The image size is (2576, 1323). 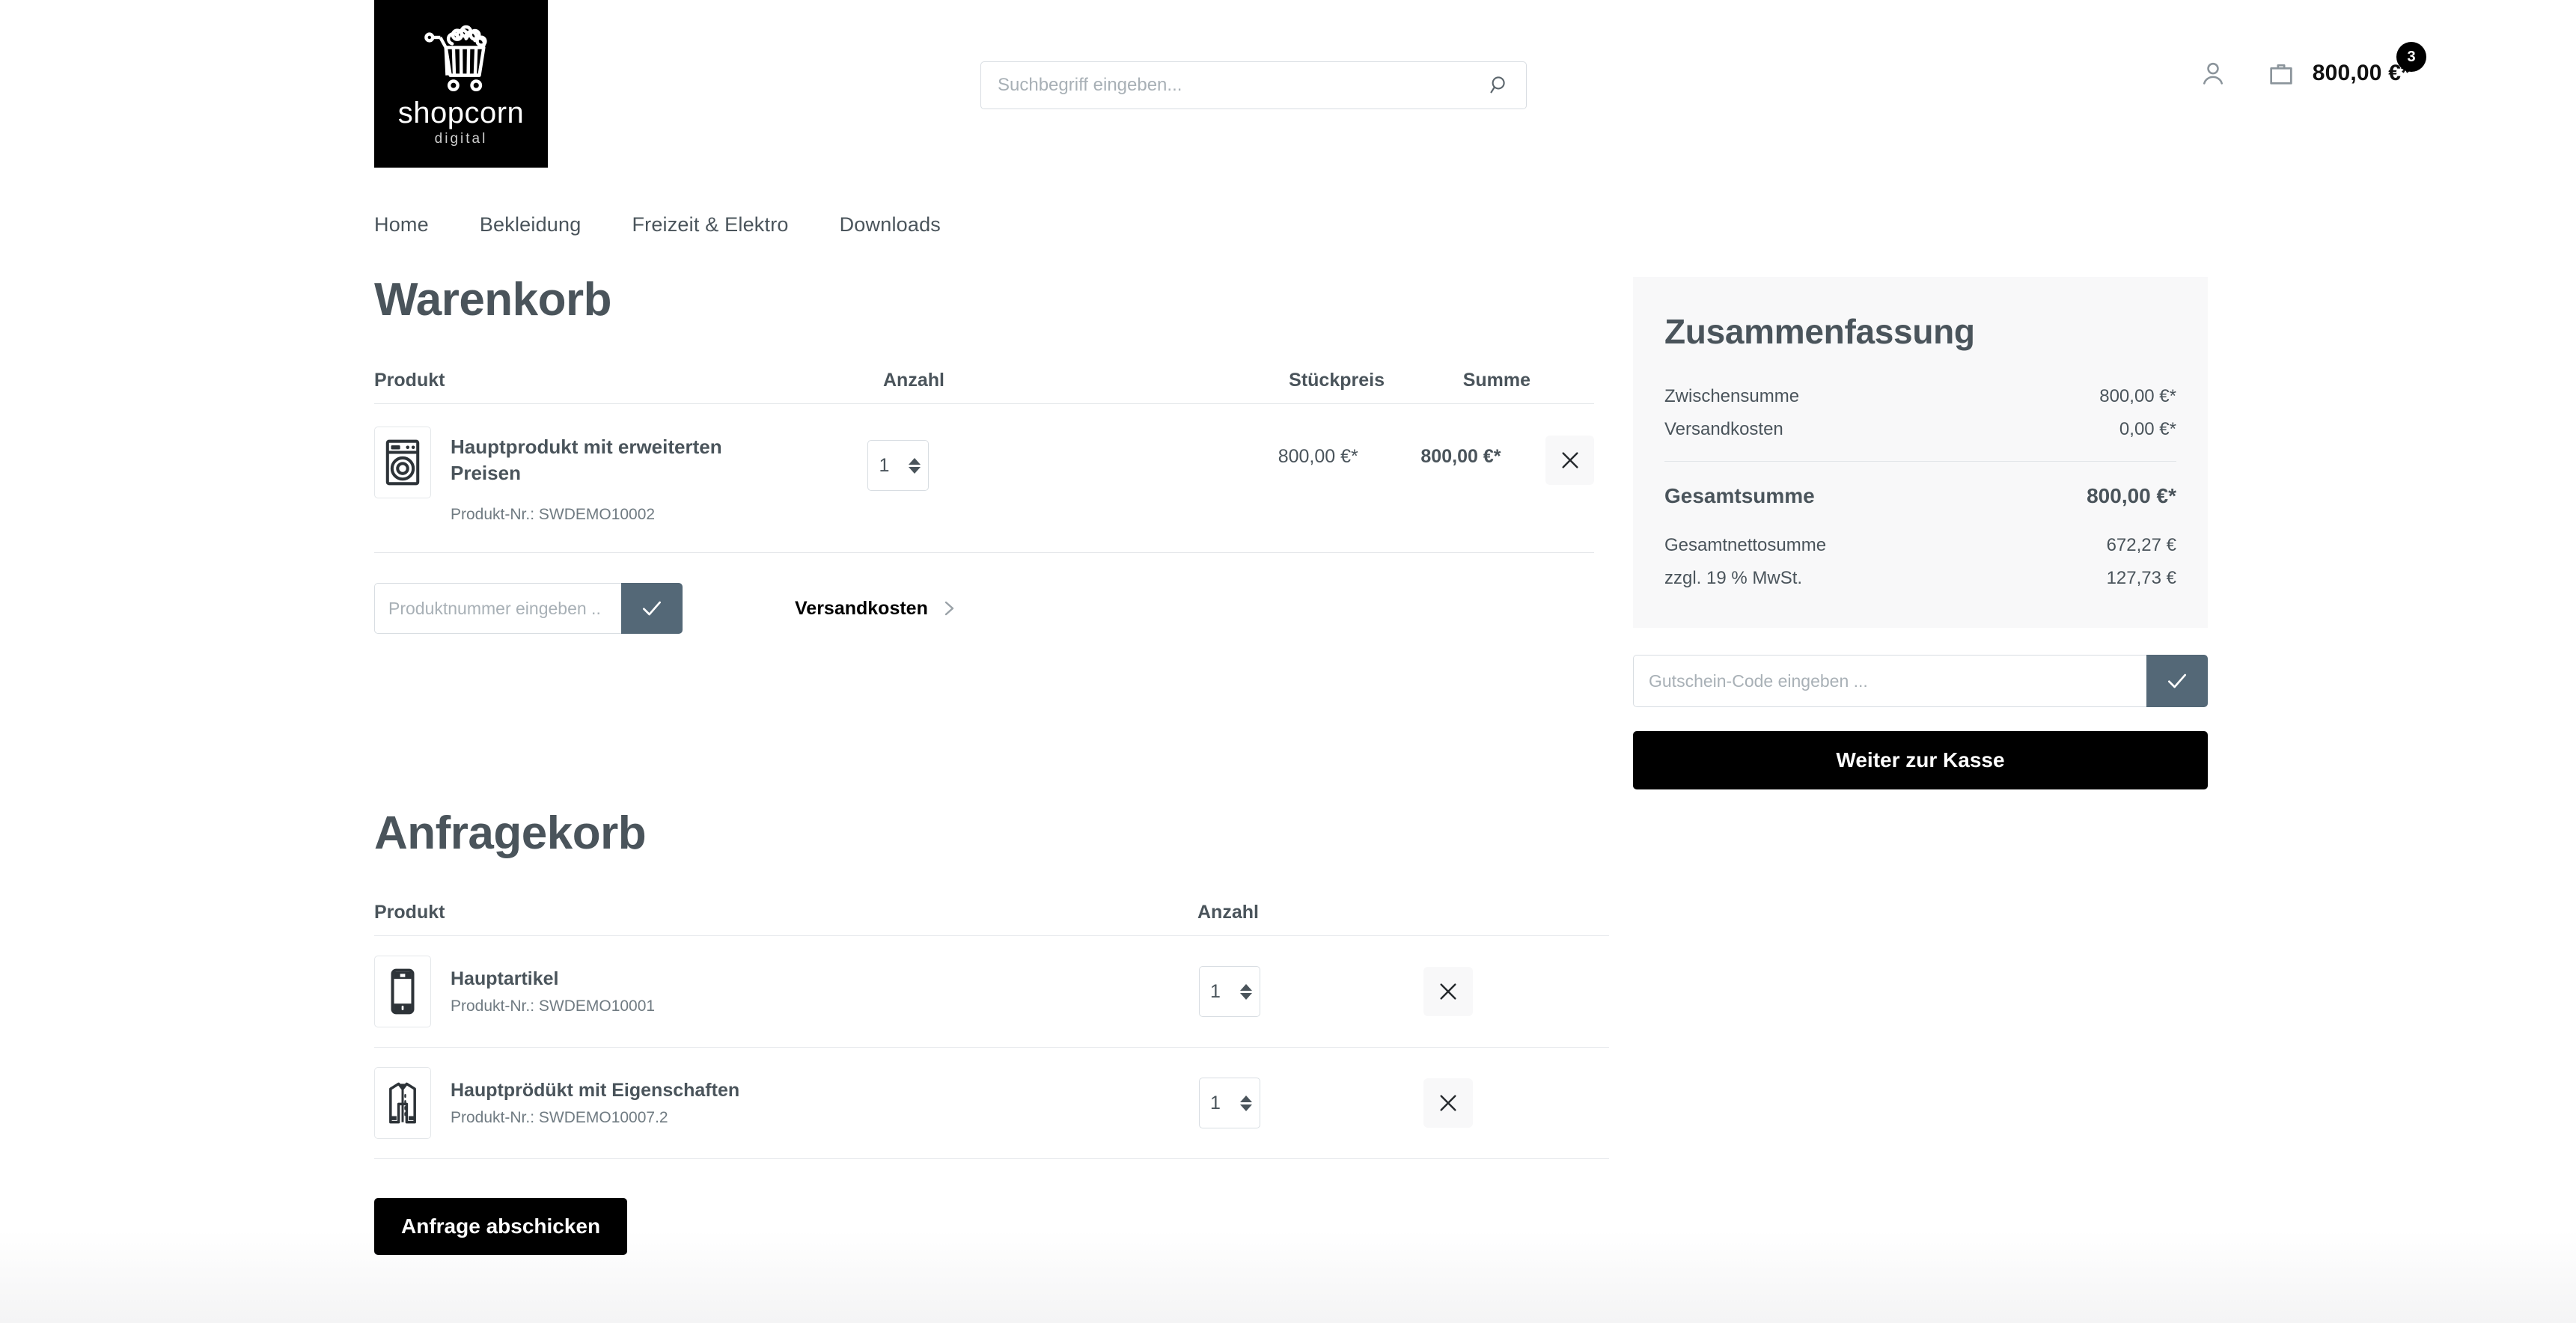 I want to click on product-number: Produkt-Nr.: SWDEMO10007.2, so click(x=559, y=1117).